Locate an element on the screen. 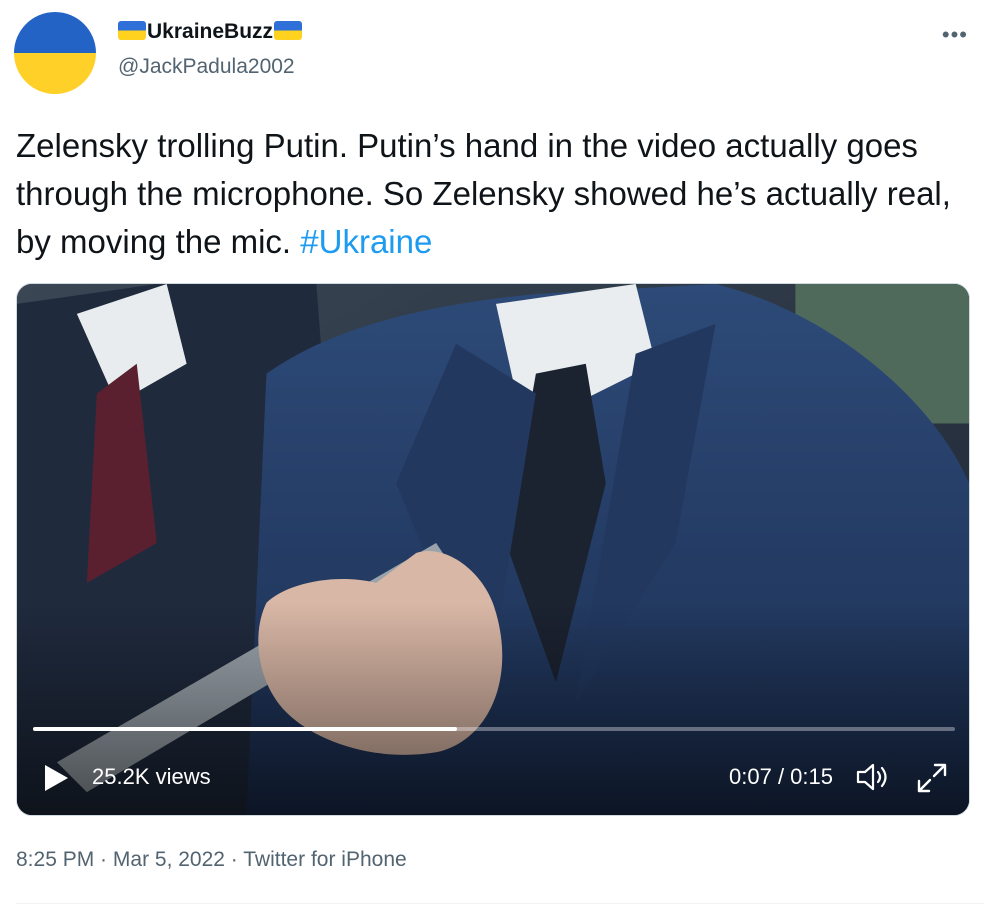 This screenshot has width=1000, height=909. hashtag-link: #Ukraine is located at coordinates (366, 241).